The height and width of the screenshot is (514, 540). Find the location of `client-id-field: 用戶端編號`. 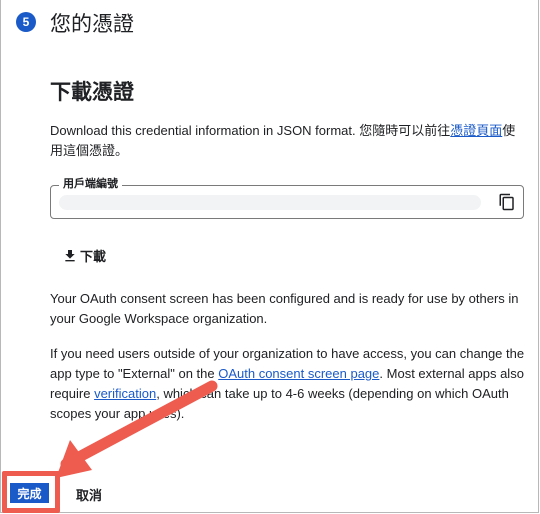

client-id-field: 用戶端編號 is located at coordinates (287, 198).